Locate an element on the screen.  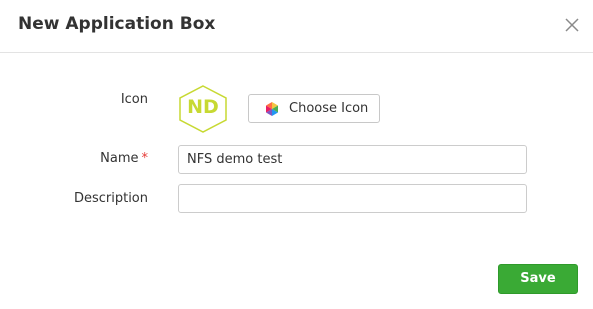
dialog-title: New Application Box is located at coordinates (117, 24).